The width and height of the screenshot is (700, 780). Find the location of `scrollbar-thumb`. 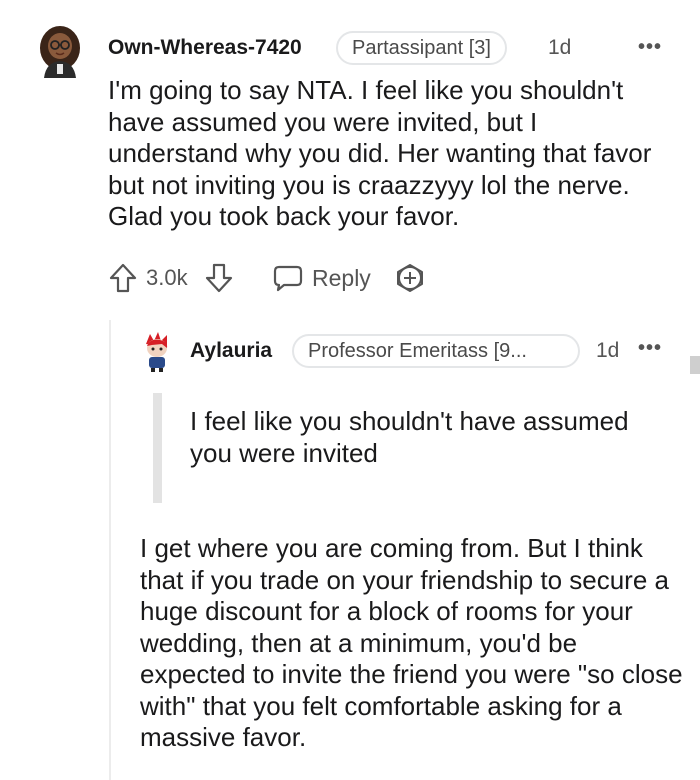

scrollbar-thumb is located at coordinates (695, 365).